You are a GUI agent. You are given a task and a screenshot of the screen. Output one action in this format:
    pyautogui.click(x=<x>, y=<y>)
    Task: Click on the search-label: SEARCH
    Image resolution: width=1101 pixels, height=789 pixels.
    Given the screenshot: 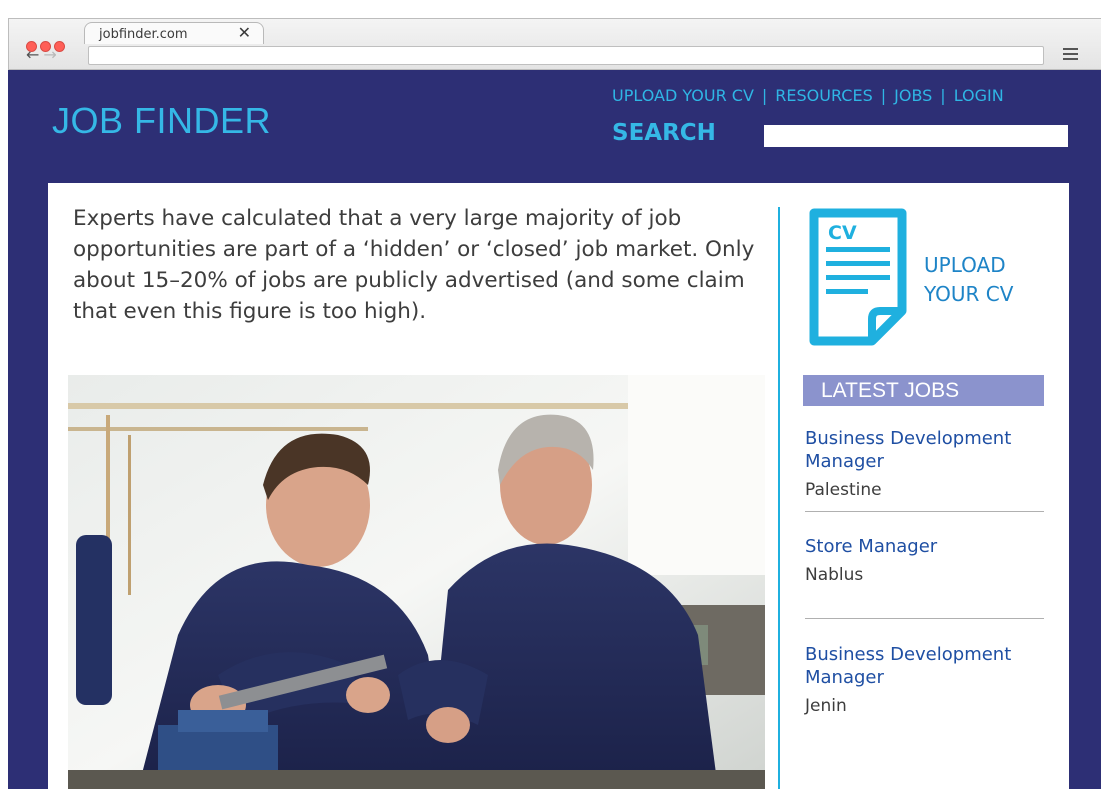 What is the action you would take?
    pyautogui.click(x=664, y=133)
    